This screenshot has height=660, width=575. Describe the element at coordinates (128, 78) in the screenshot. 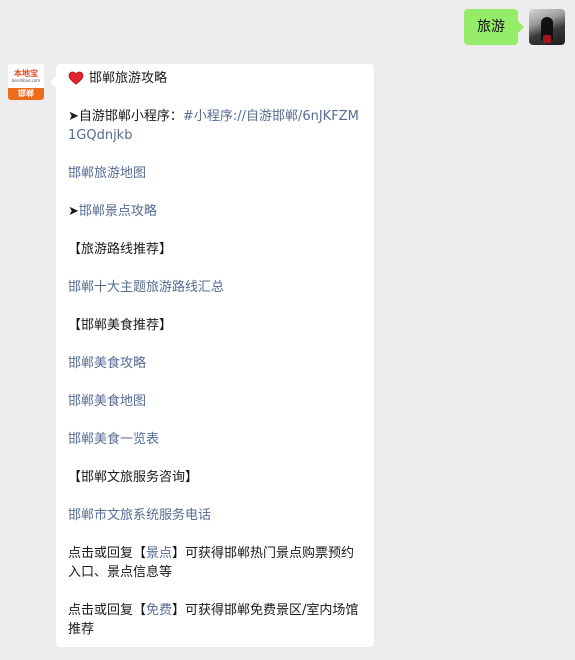

I see `message-title: 邯郸旅游攻略` at that location.